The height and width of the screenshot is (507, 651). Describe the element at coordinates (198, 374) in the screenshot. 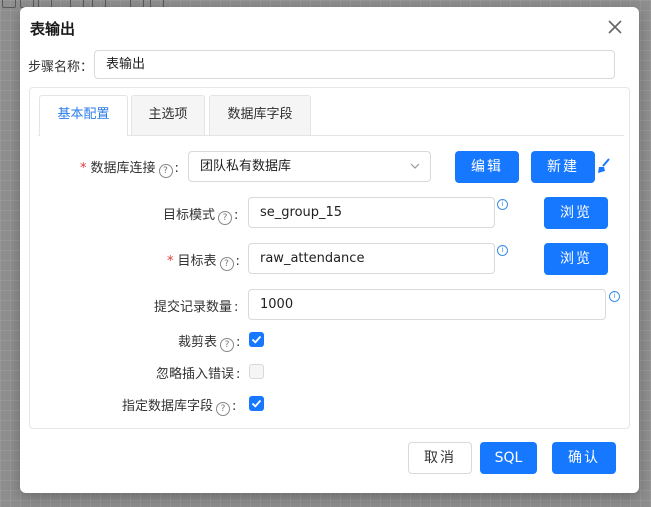

I see `ignore-insert-errors-label: 忽略插入错误:` at that location.